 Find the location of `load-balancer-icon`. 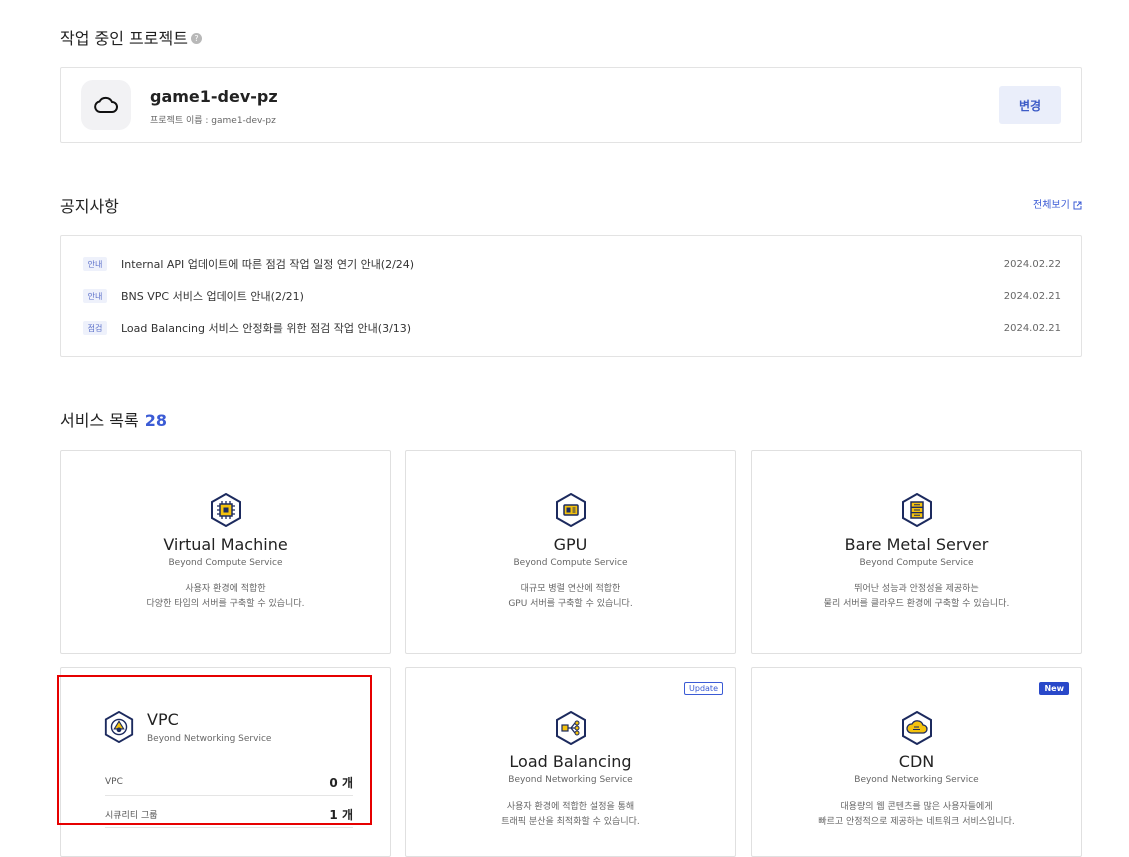

load-balancer-icon is located at coordinates (570, 728).